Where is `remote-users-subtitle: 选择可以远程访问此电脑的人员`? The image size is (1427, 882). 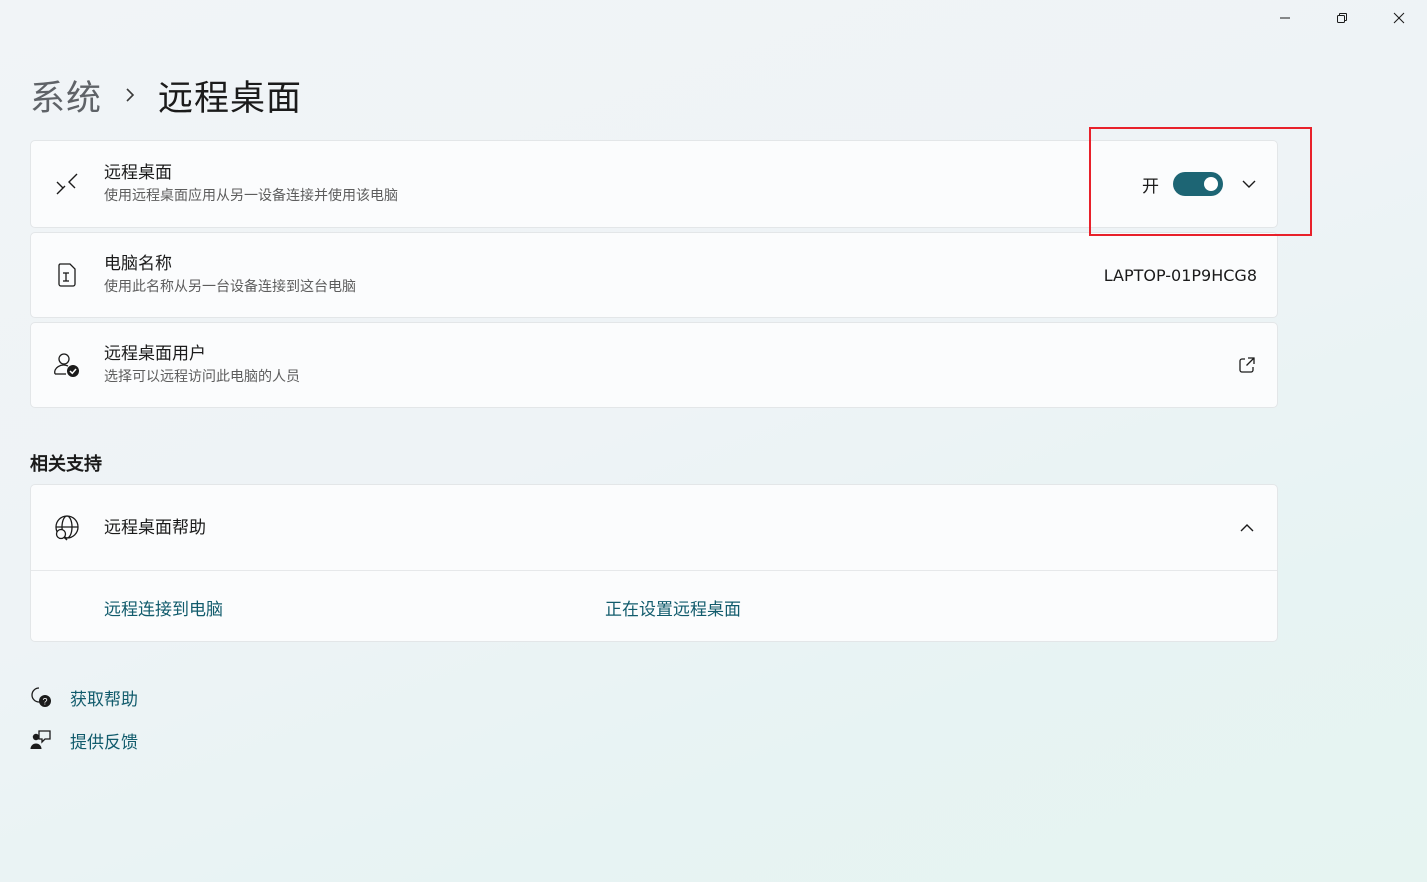
remote-users-subtitle: 选择可以远程访问此电脑的人员 is located at coordinates (202, 377).